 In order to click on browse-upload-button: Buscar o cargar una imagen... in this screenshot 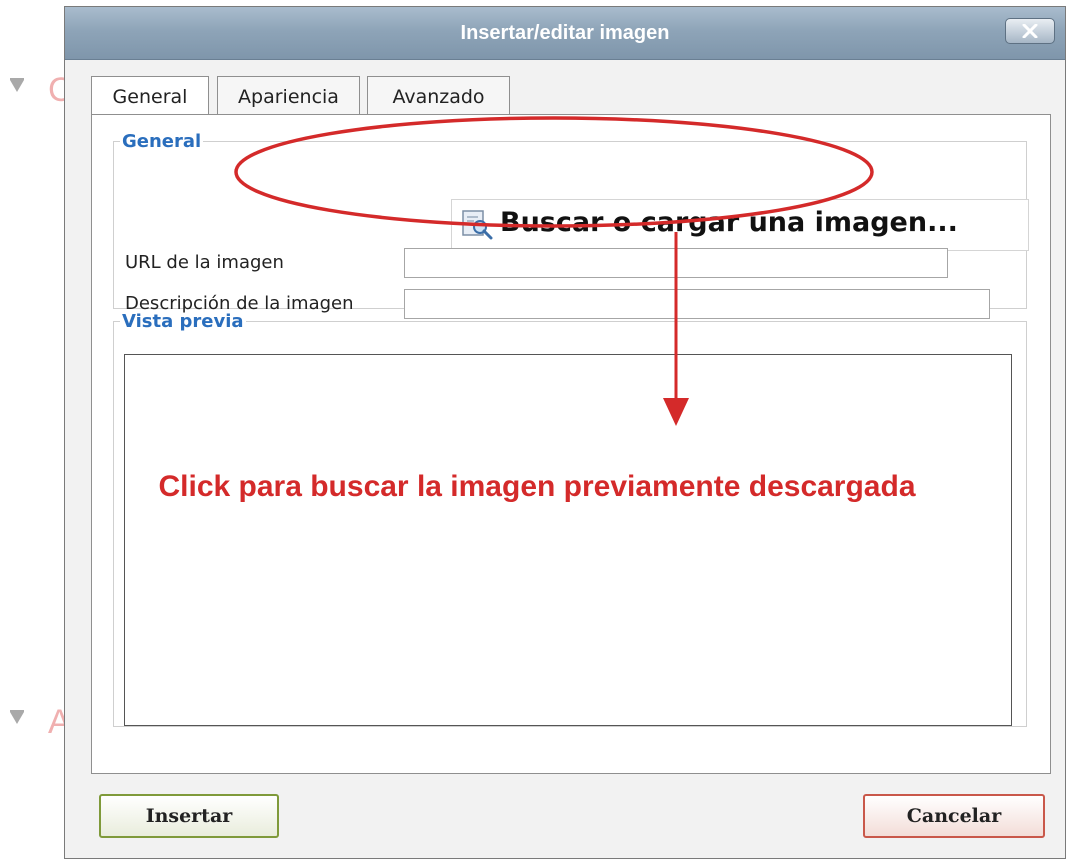, I will do `click(740, 225)`.